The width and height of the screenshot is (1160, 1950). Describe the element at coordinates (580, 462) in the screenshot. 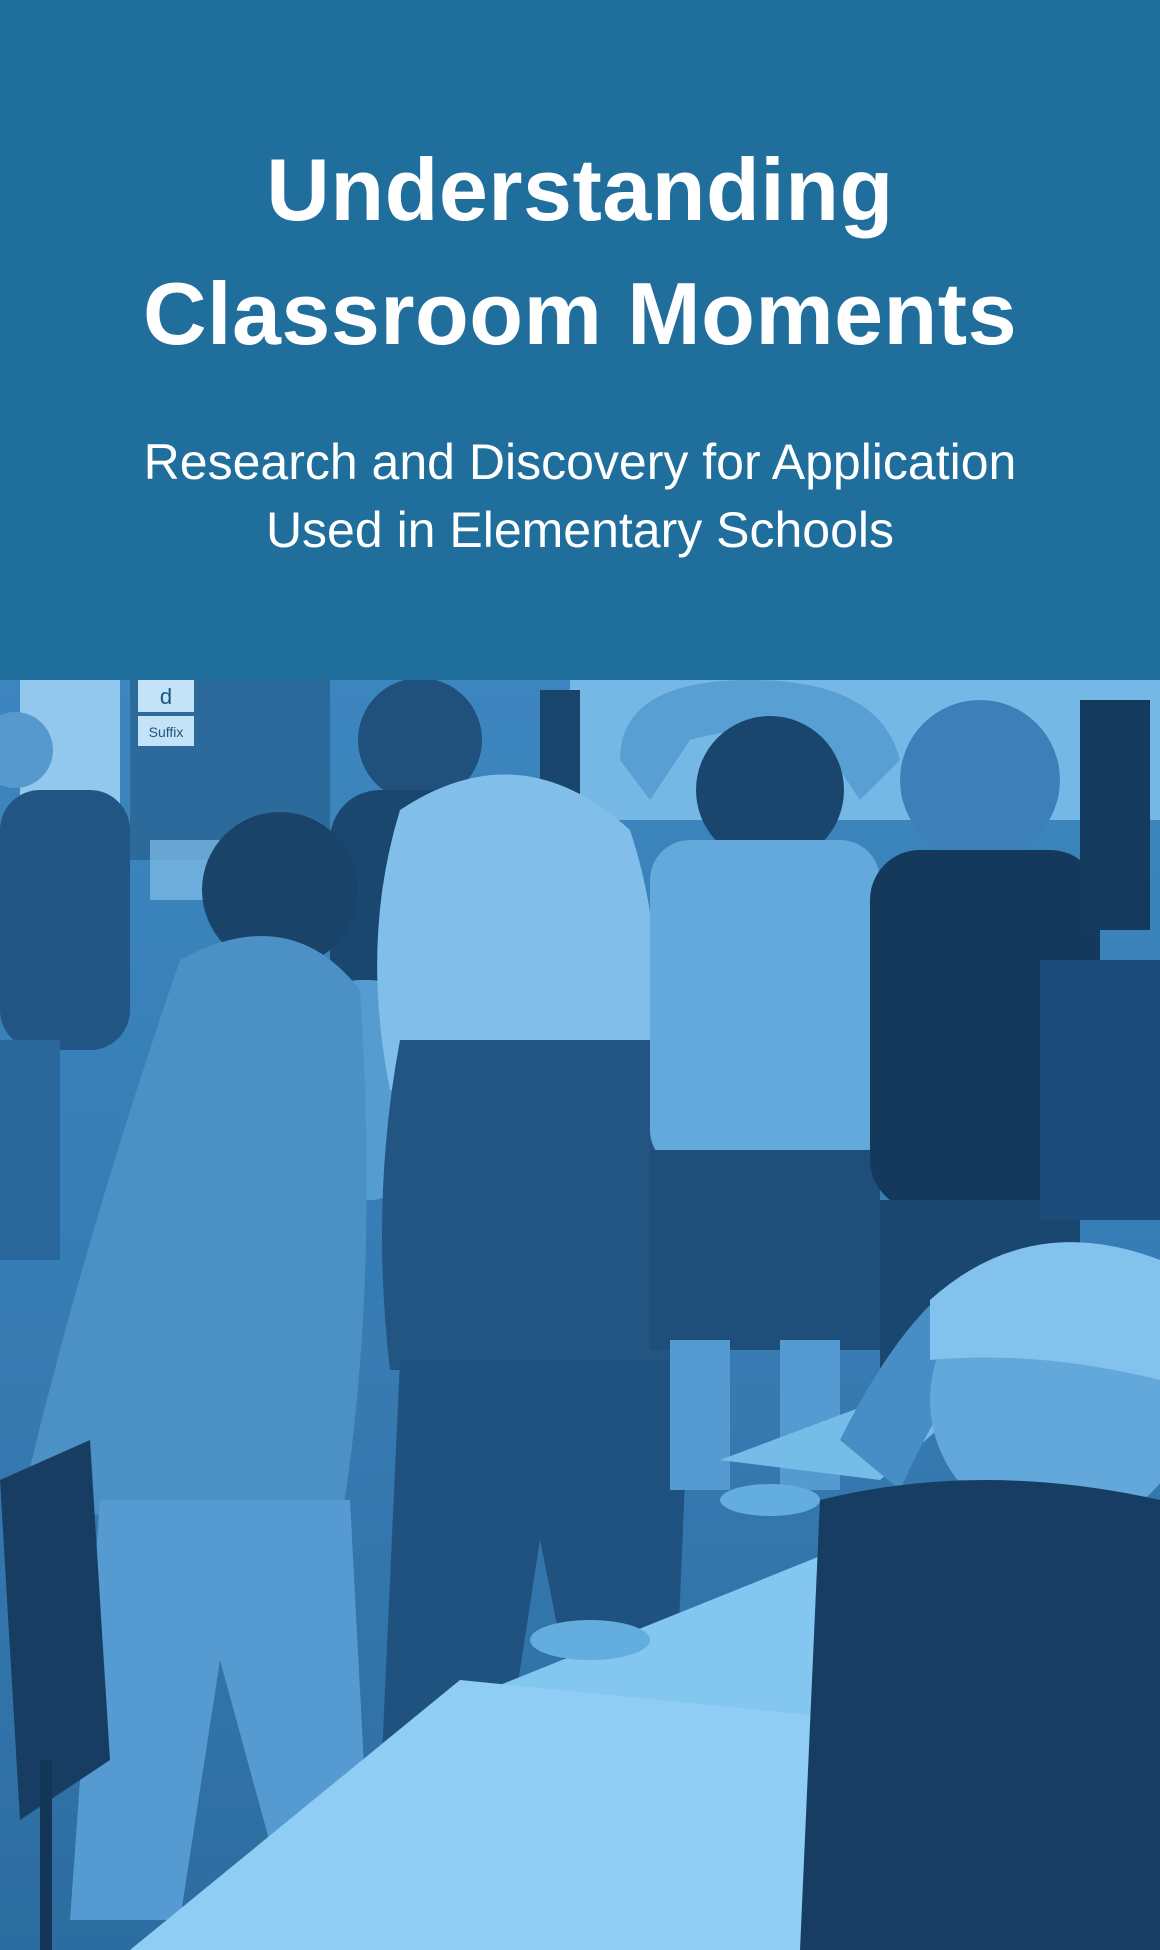

I see `subtitle-line-1: Research and Discovery for Application` at that location.